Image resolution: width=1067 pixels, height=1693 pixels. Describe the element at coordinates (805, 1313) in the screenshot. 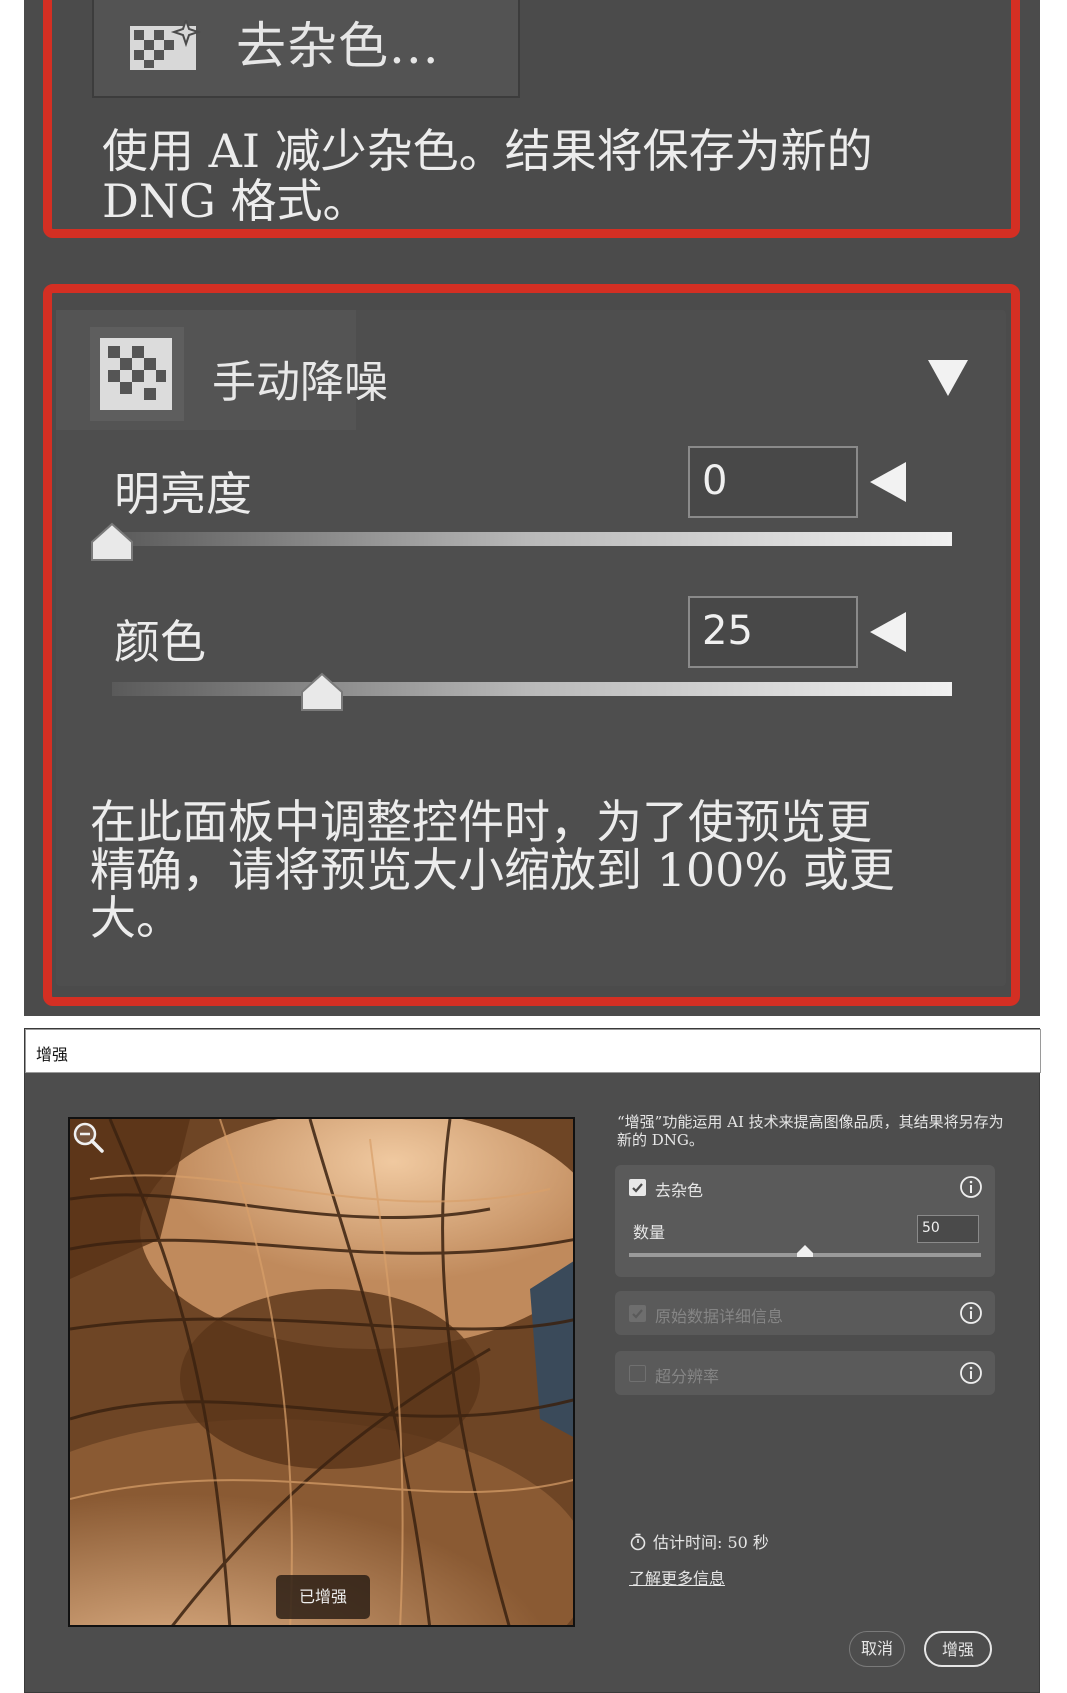

I see `raw-details-option-card: 原始数据详细信息` at that location.